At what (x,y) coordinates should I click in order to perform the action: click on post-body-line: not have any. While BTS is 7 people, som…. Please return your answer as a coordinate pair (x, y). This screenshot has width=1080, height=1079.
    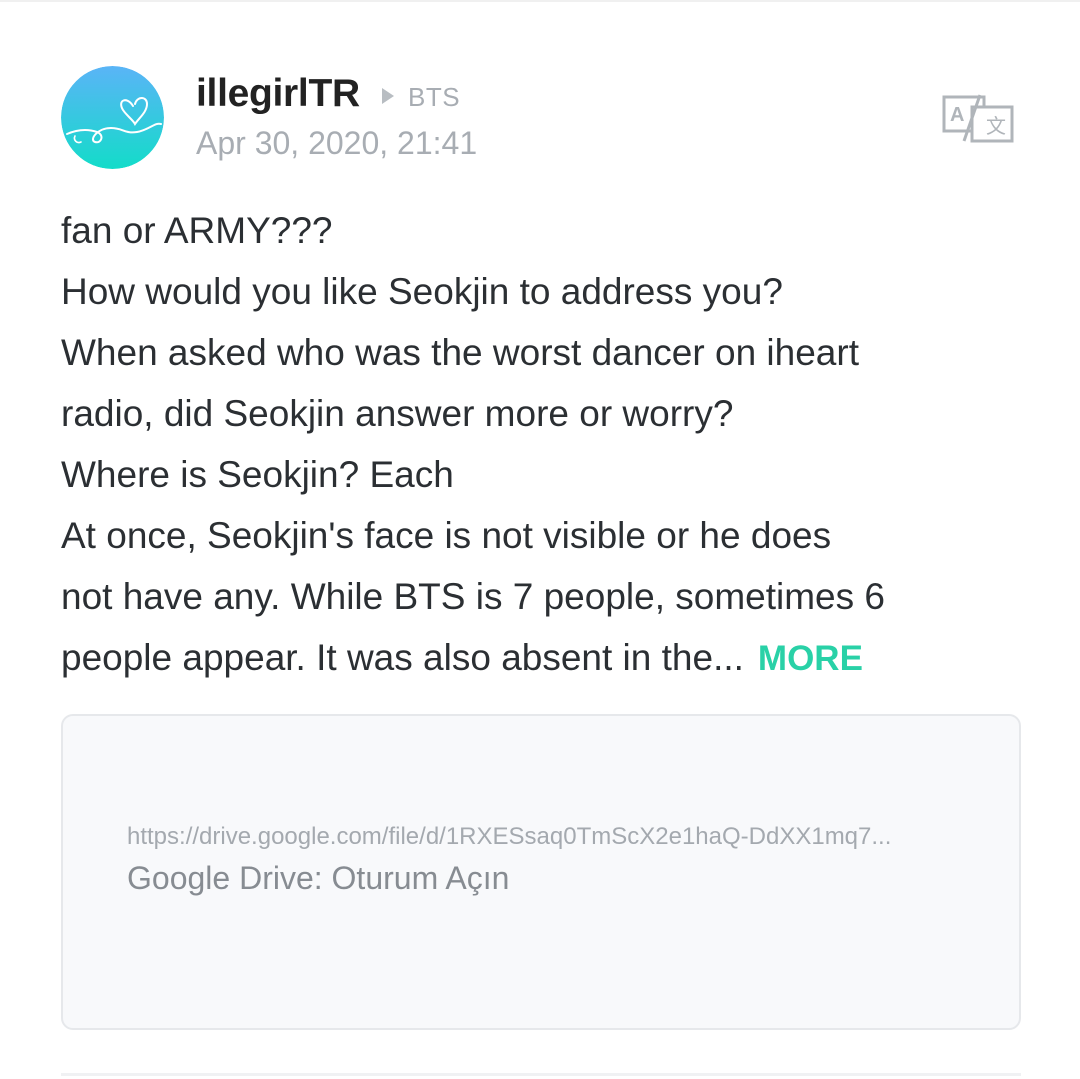
    Looking at the image, I should click on (473, 596).